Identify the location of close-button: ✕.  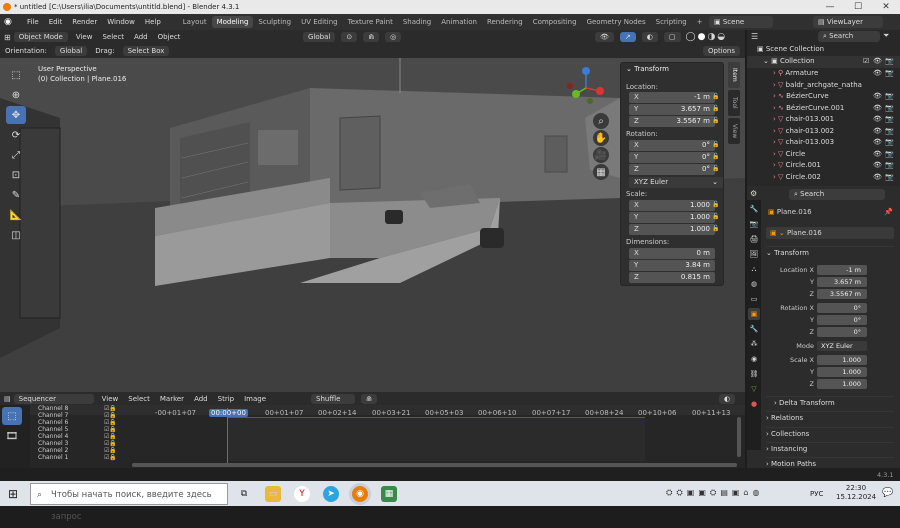
(886, 7).